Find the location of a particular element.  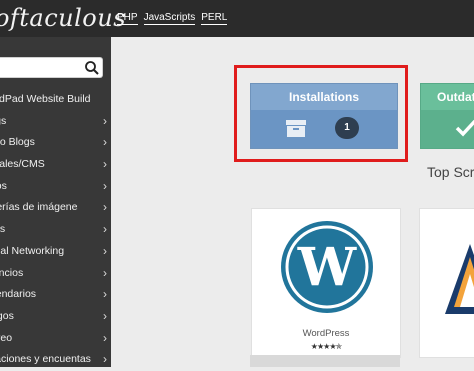

script-card-second is located at coordinates (446, 283).